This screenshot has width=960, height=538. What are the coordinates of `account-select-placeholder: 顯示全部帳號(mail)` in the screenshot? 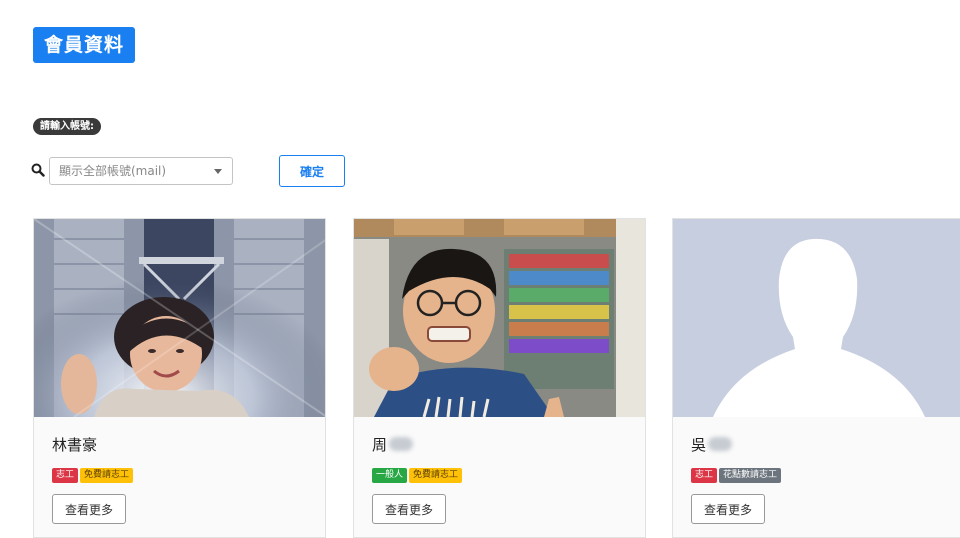 It's located at (113, 171).